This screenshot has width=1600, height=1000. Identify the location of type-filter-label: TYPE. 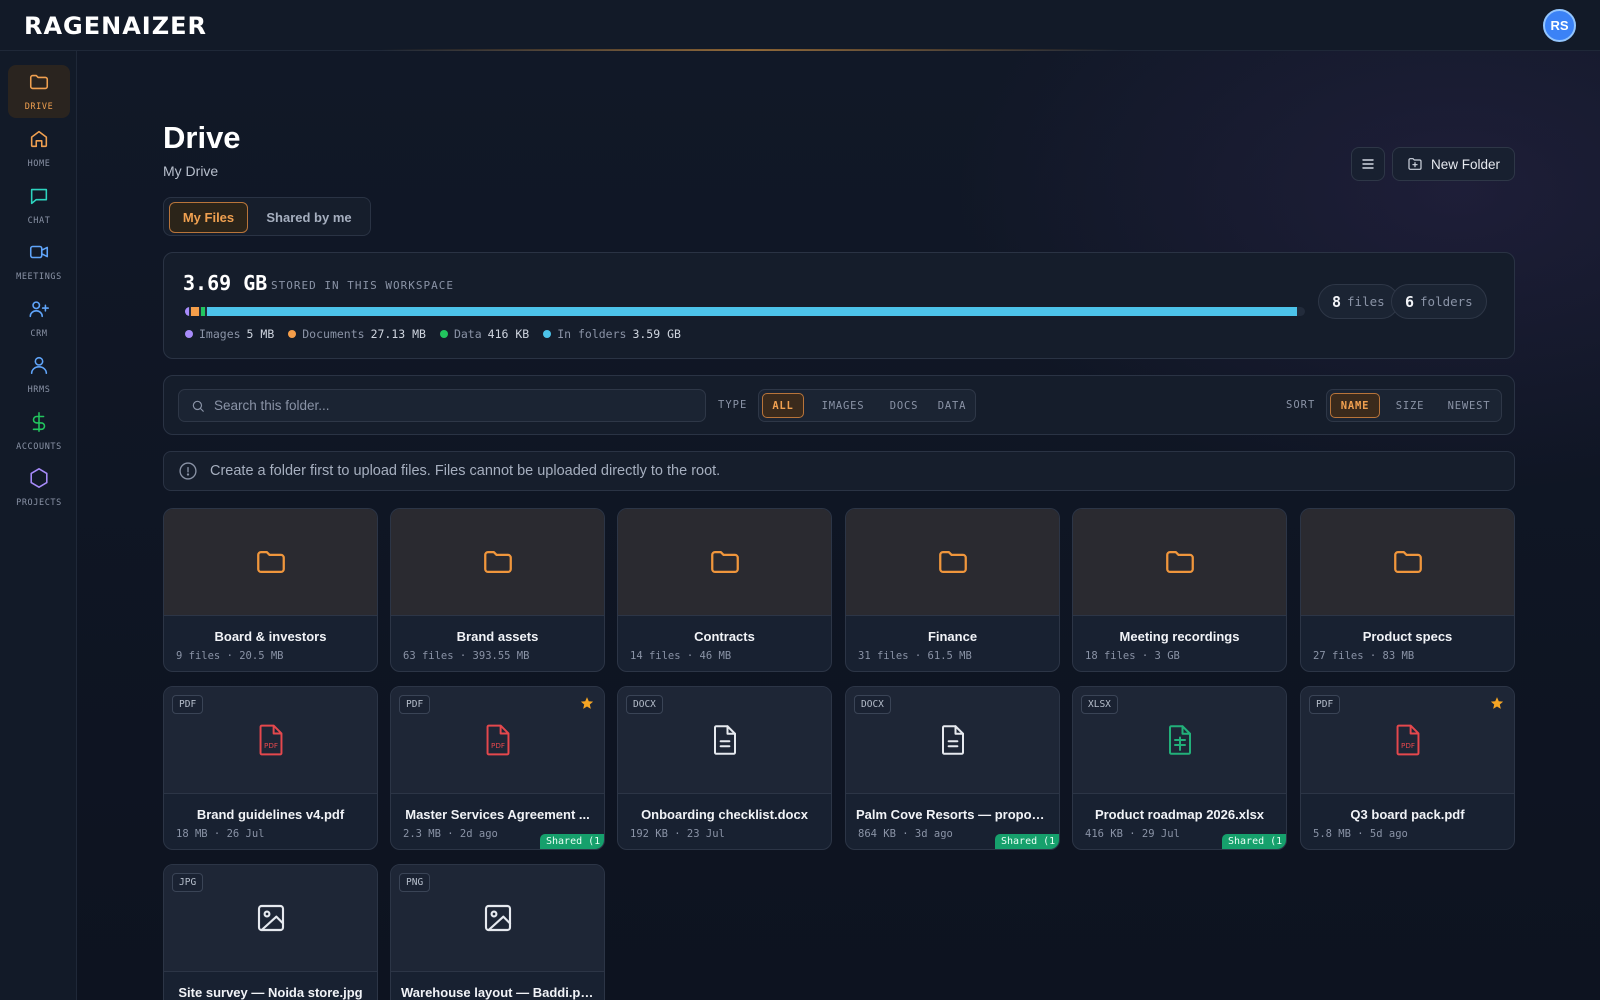
(733, 405).